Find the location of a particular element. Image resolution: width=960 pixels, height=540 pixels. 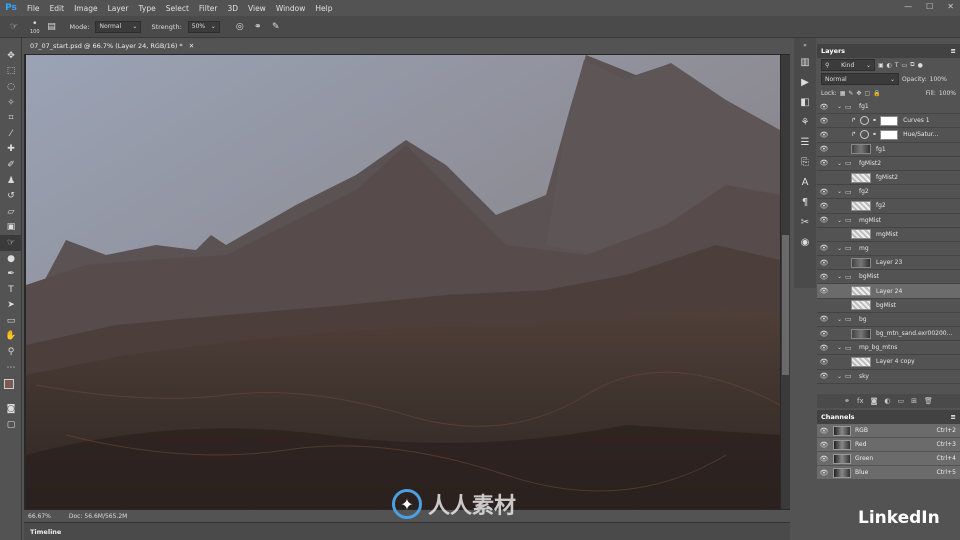

brush-settings-icon: ▤ is located at coordinates (52, 27).